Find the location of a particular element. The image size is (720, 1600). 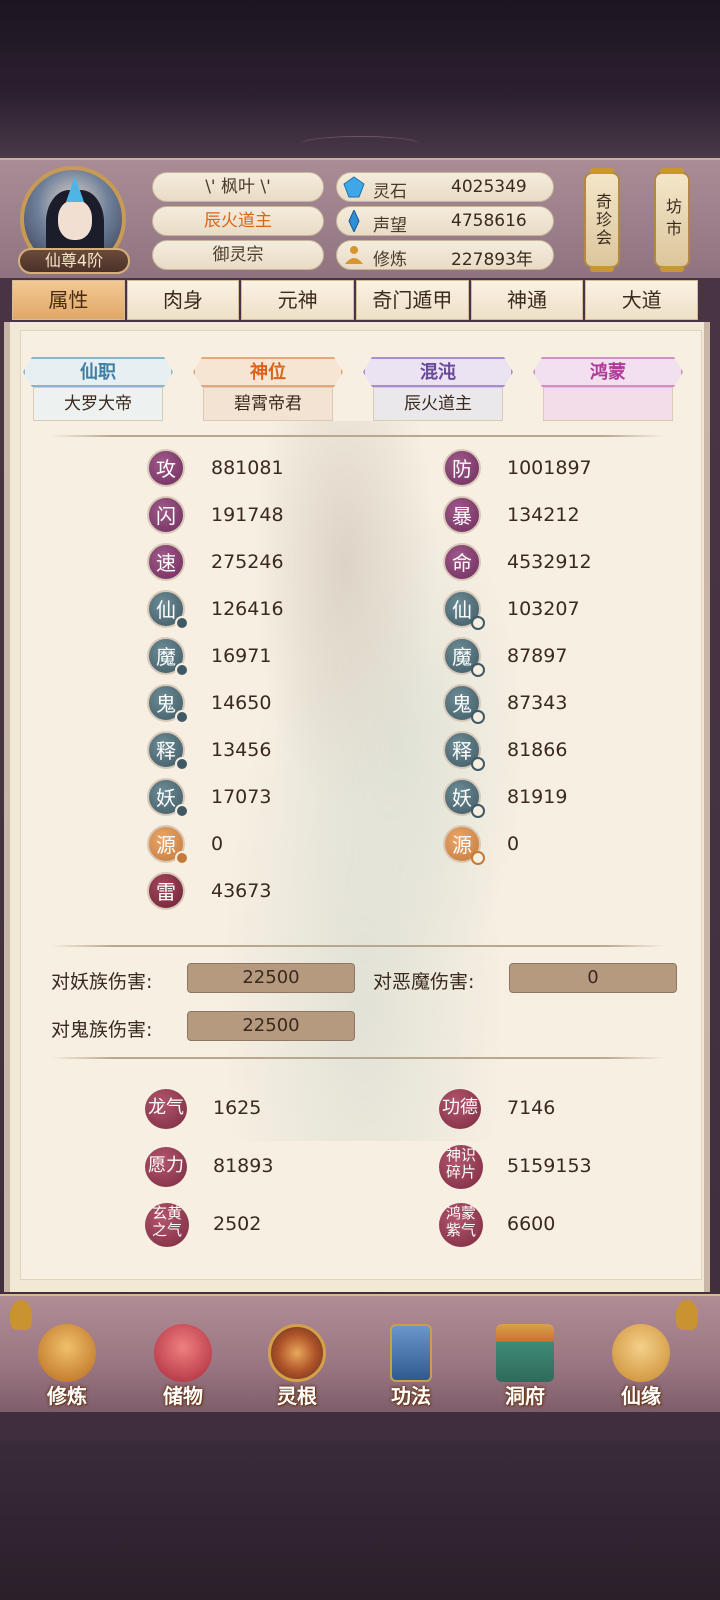

stat-value: 134212 is located at coordinates (543, 515).